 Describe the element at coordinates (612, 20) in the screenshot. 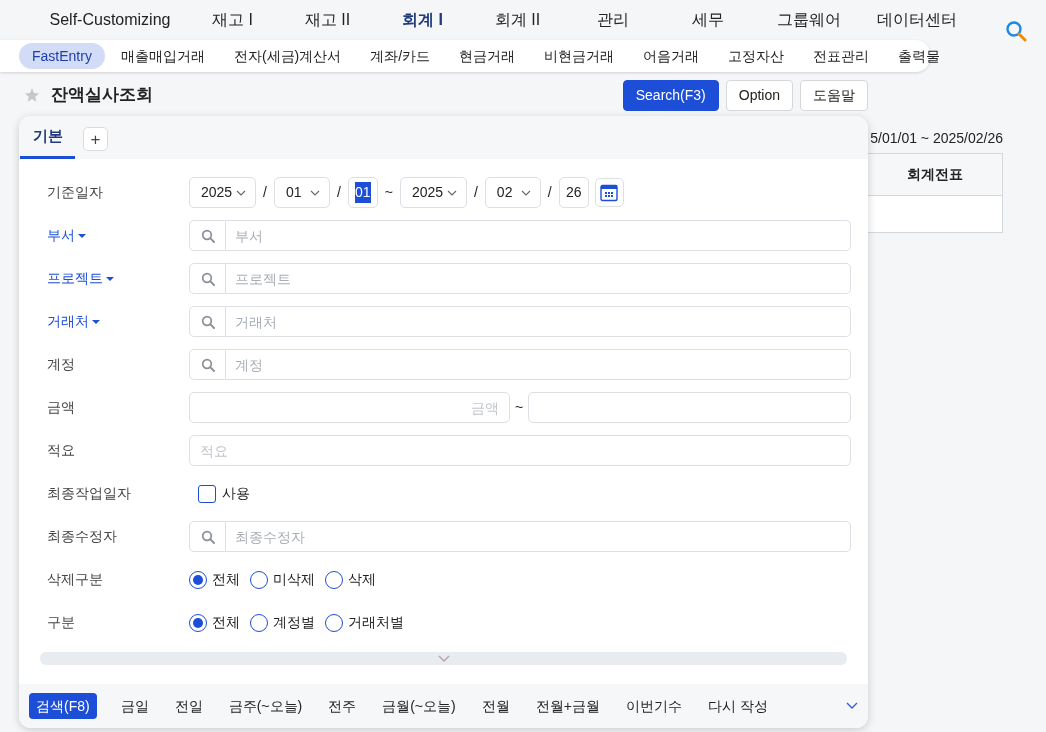

I see `top-menu-item: 관리` at that location.